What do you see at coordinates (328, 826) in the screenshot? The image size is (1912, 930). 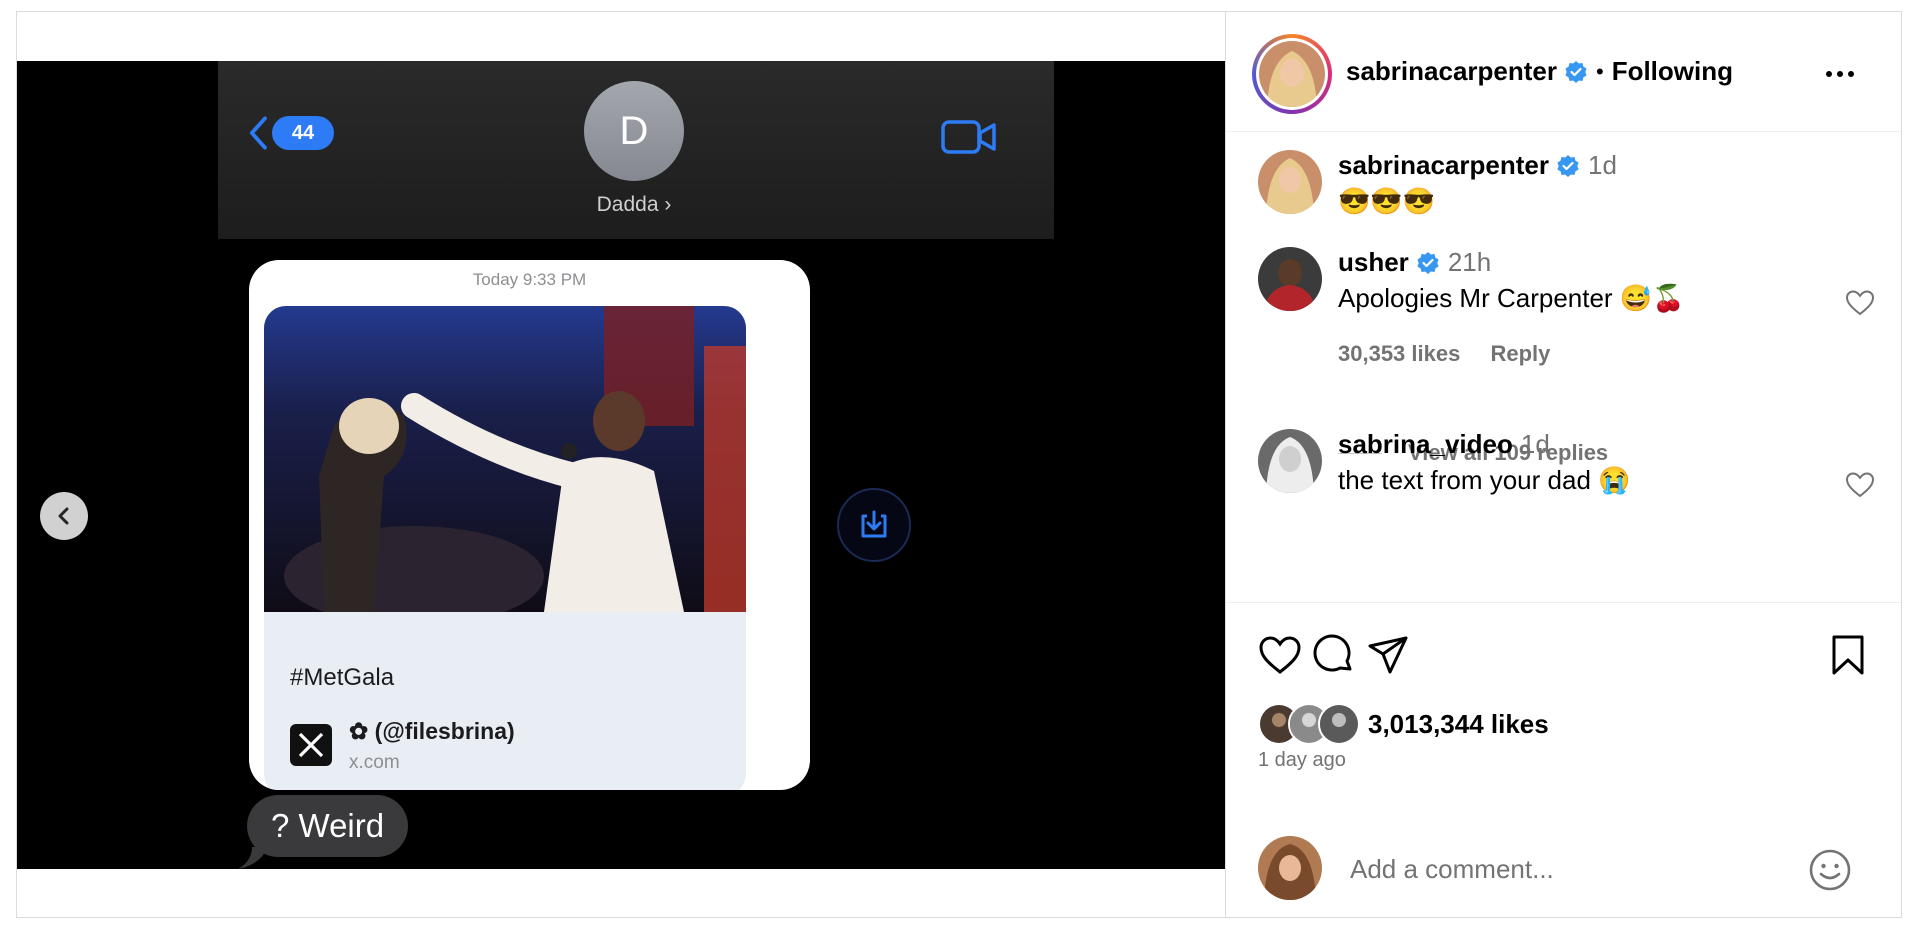 I see `reply-message-bubble: ? Weird` at bounding box center [328, 826].